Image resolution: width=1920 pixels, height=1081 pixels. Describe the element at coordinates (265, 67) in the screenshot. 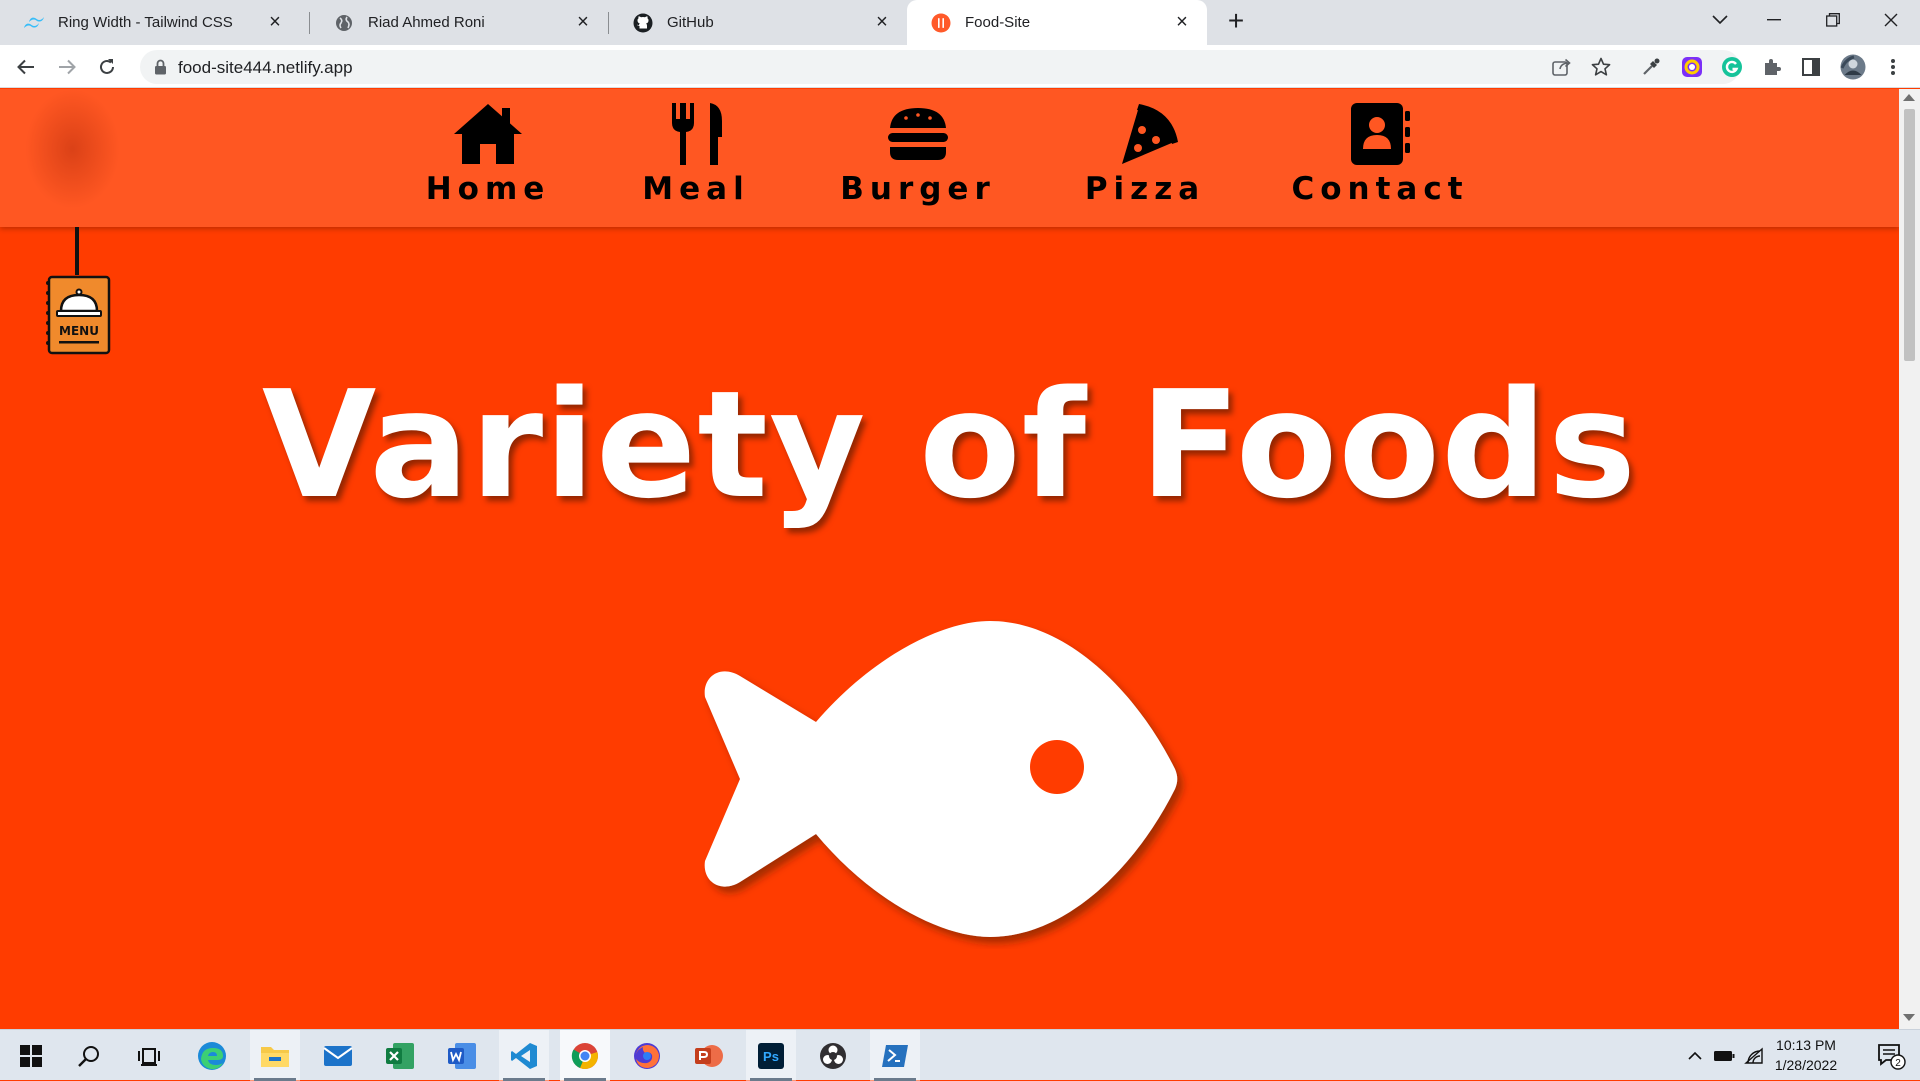

I see `url-text: food-site444.netlify.app` at that location.